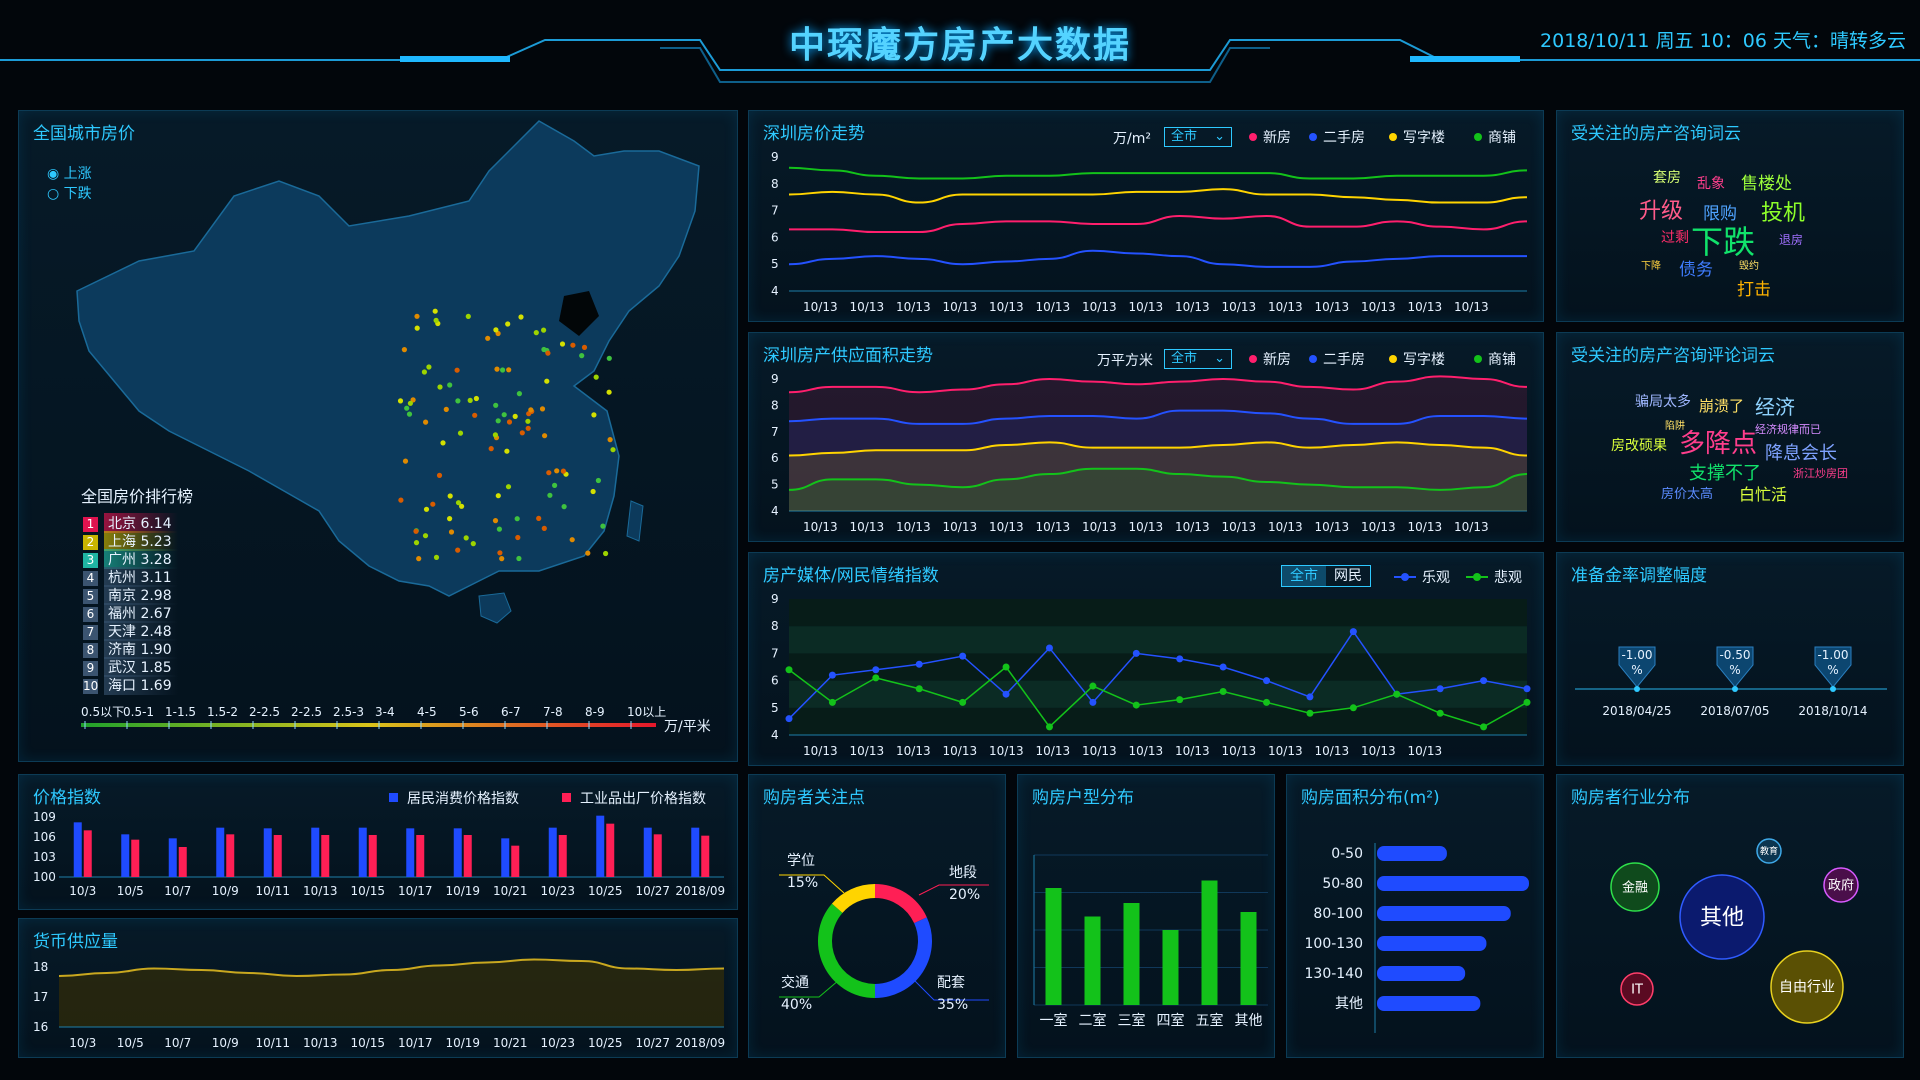 The image size is (1920, 1080). Describe the element at coordinates (775, 626) in the screenshot. I see `y-tick-label: 8` at that location.